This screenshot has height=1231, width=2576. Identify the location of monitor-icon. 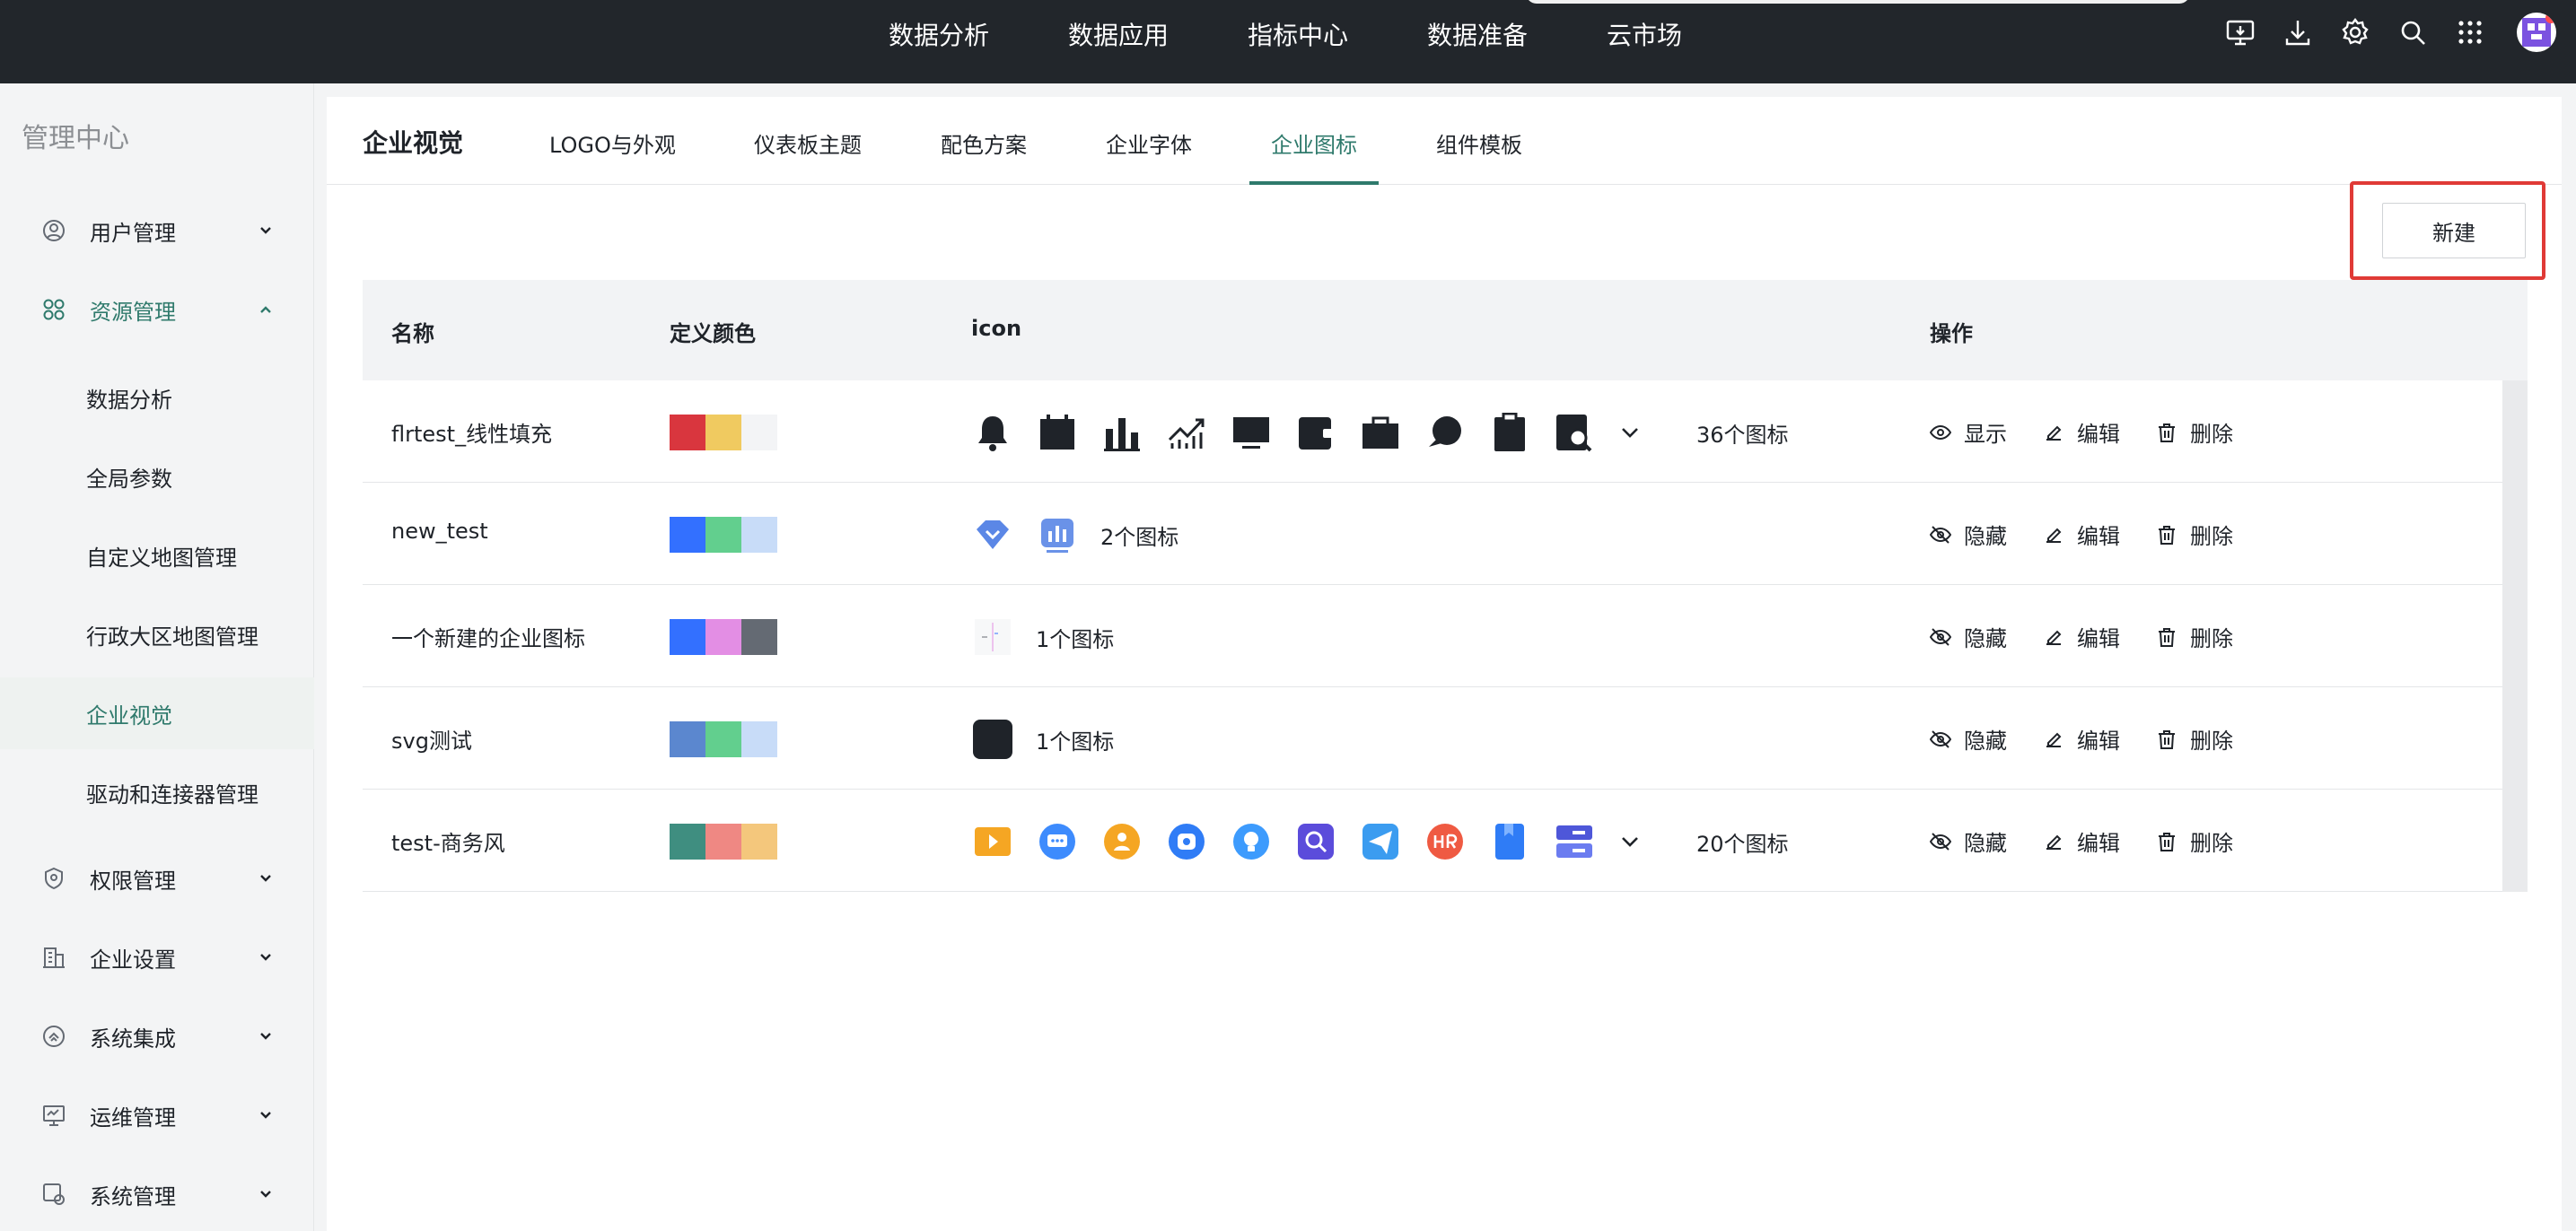
(53, 1115).